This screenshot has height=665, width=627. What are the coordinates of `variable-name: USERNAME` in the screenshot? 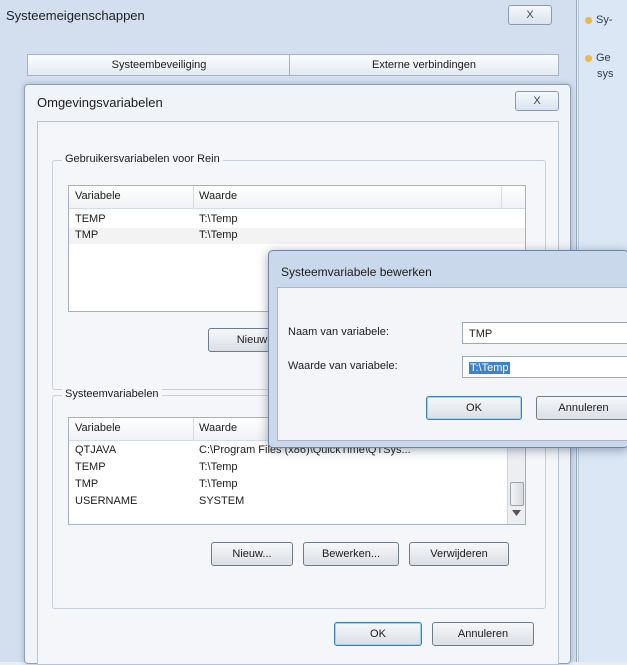 It's located at (106, 501).